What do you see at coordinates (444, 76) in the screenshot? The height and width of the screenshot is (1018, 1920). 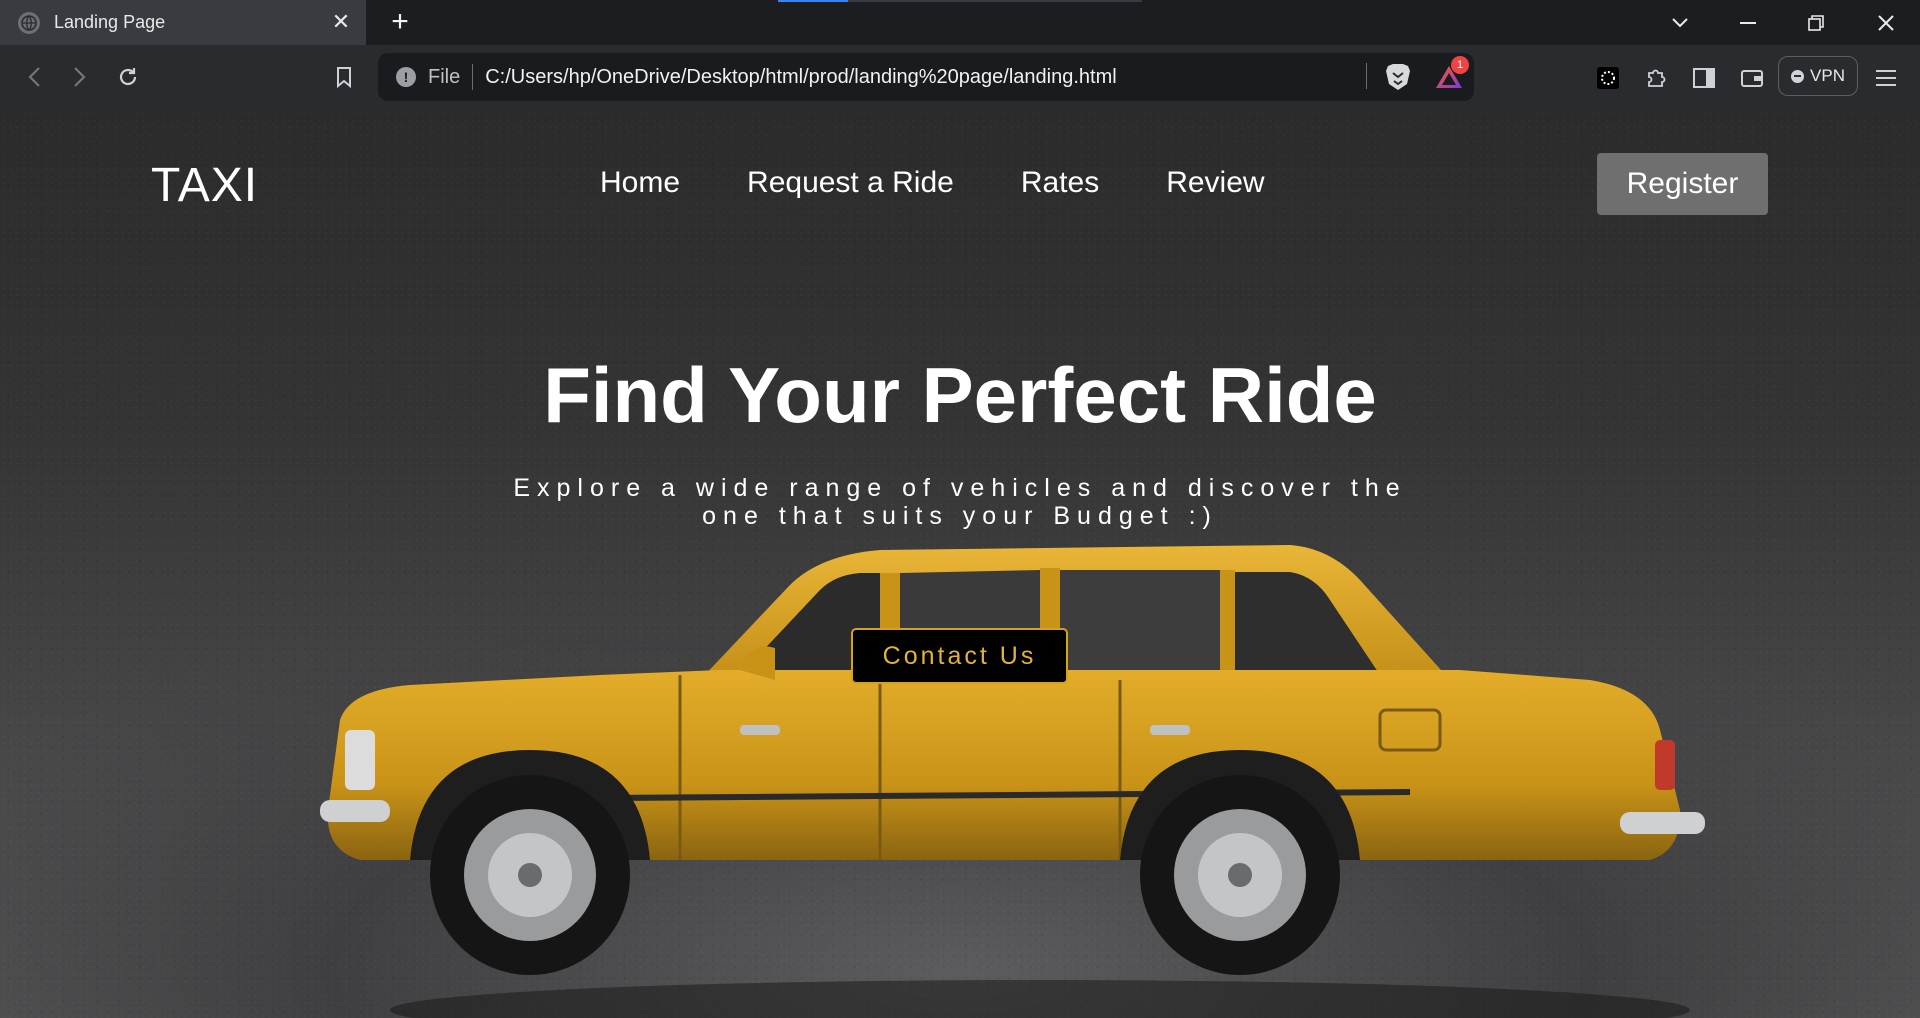 I see `file-label: File` at bounding box center [444, 76].